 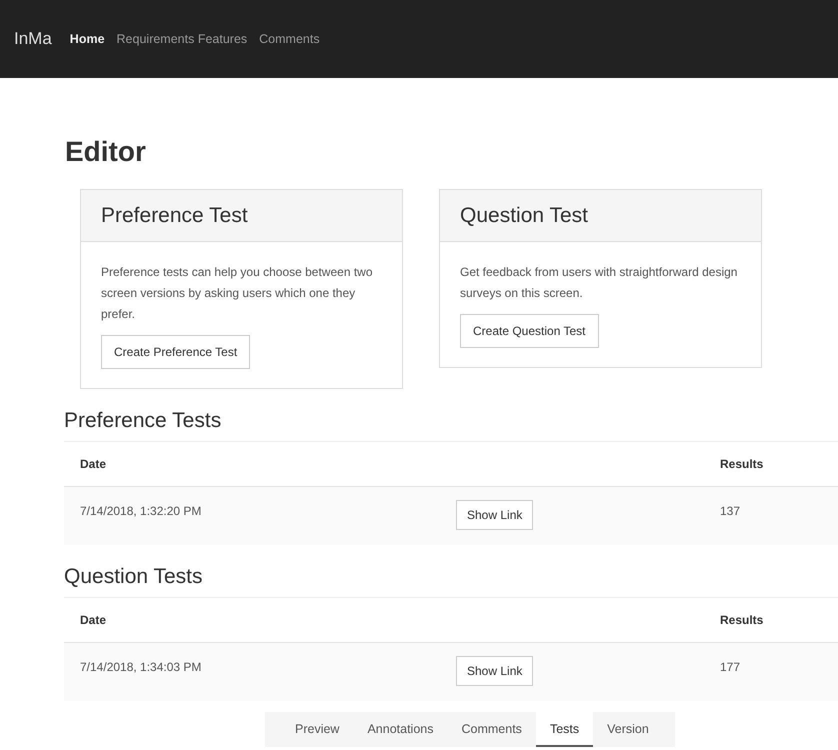 What do you see at coordinates (565, 729) in the screenshot?
I see `tab: Tests` at bounding box center [565, 729].